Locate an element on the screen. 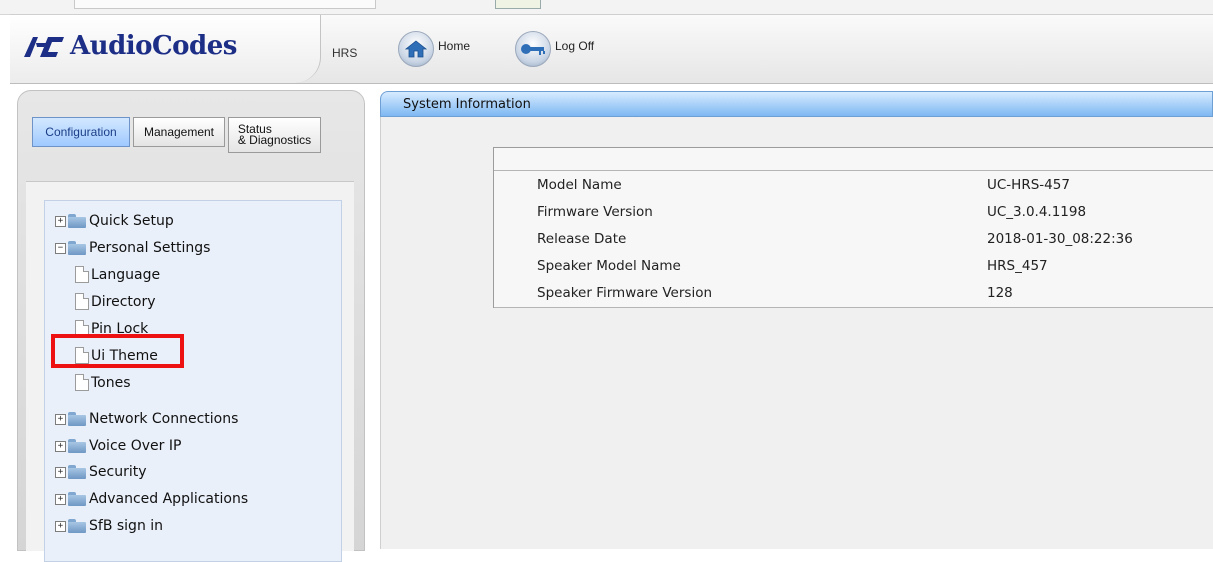  audiocodes-logo: AudioCodes is located at coordinates (129, 46).